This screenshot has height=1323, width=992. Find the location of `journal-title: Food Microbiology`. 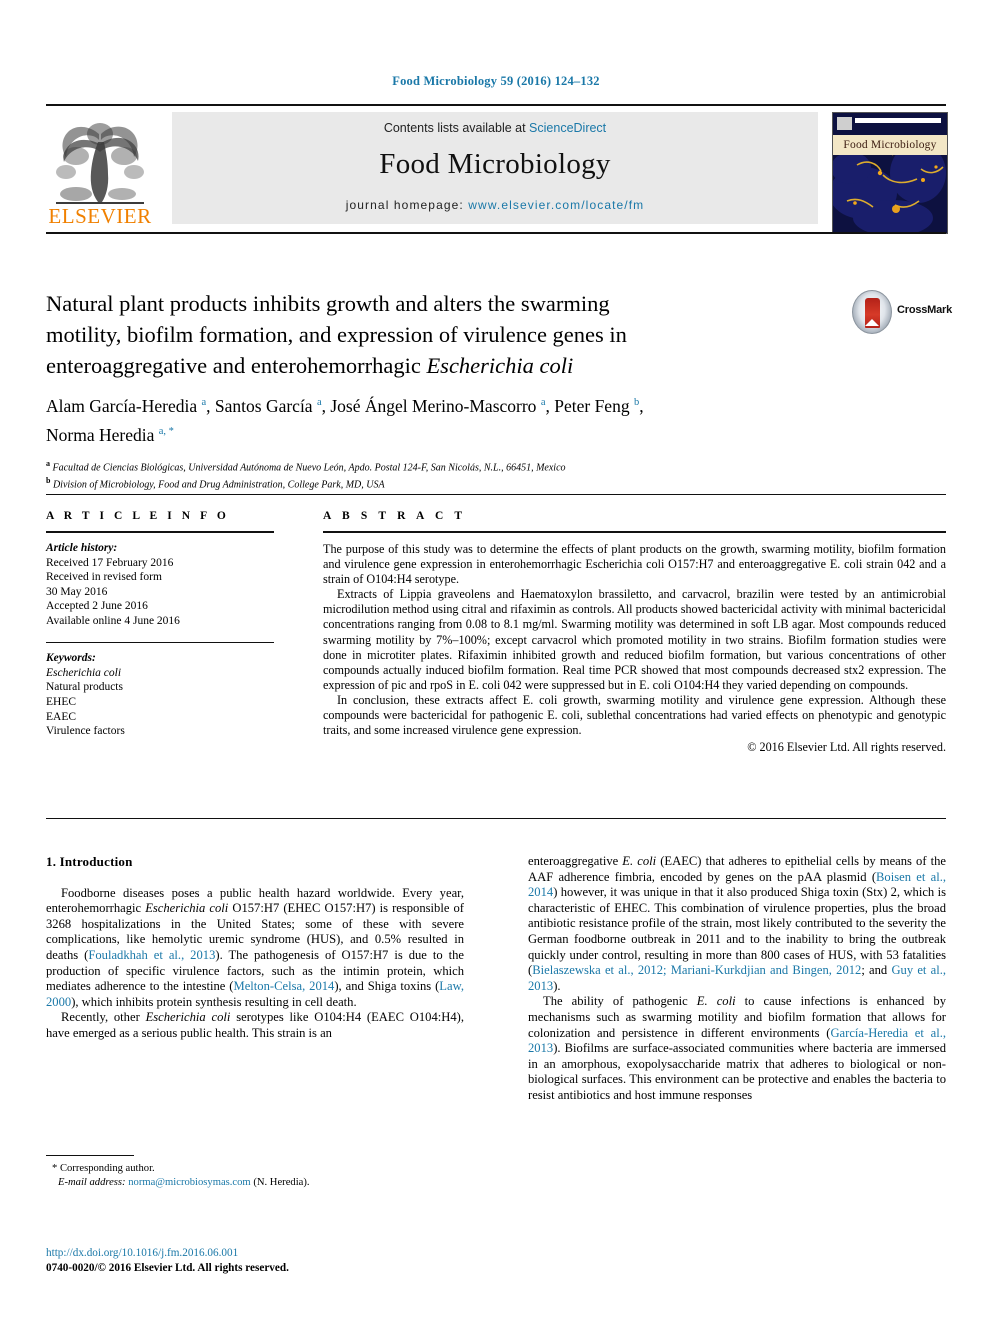

journal-title: Food Microbiology is located at coordinates (495, 164).